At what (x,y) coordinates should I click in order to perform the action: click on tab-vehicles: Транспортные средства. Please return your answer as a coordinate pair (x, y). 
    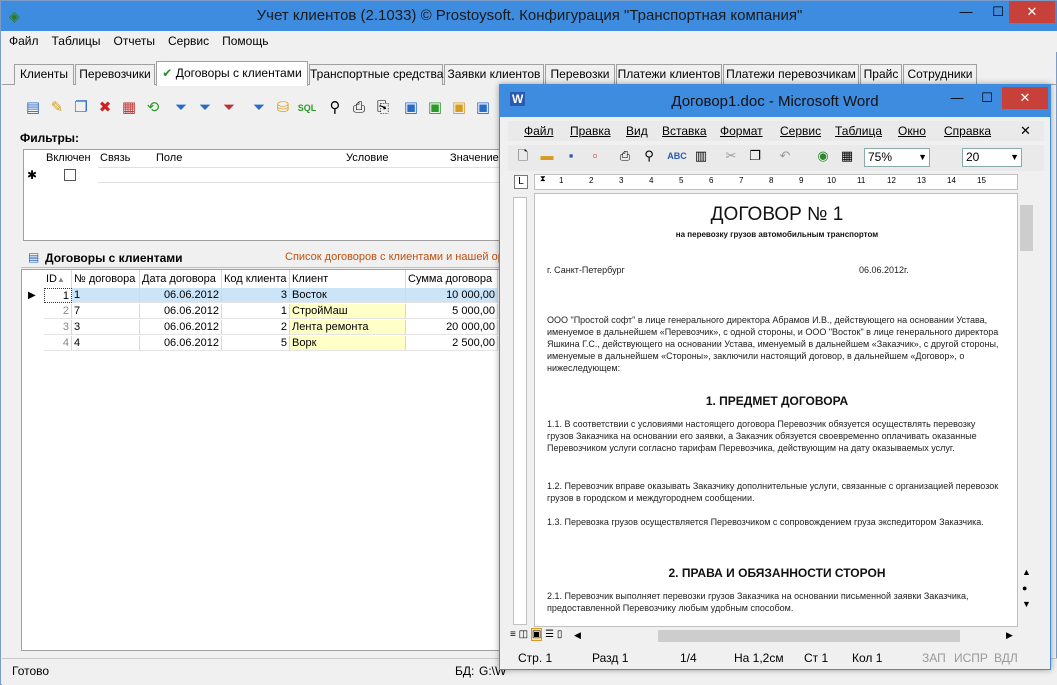
    Looking at the image, I should click on (376, 74).